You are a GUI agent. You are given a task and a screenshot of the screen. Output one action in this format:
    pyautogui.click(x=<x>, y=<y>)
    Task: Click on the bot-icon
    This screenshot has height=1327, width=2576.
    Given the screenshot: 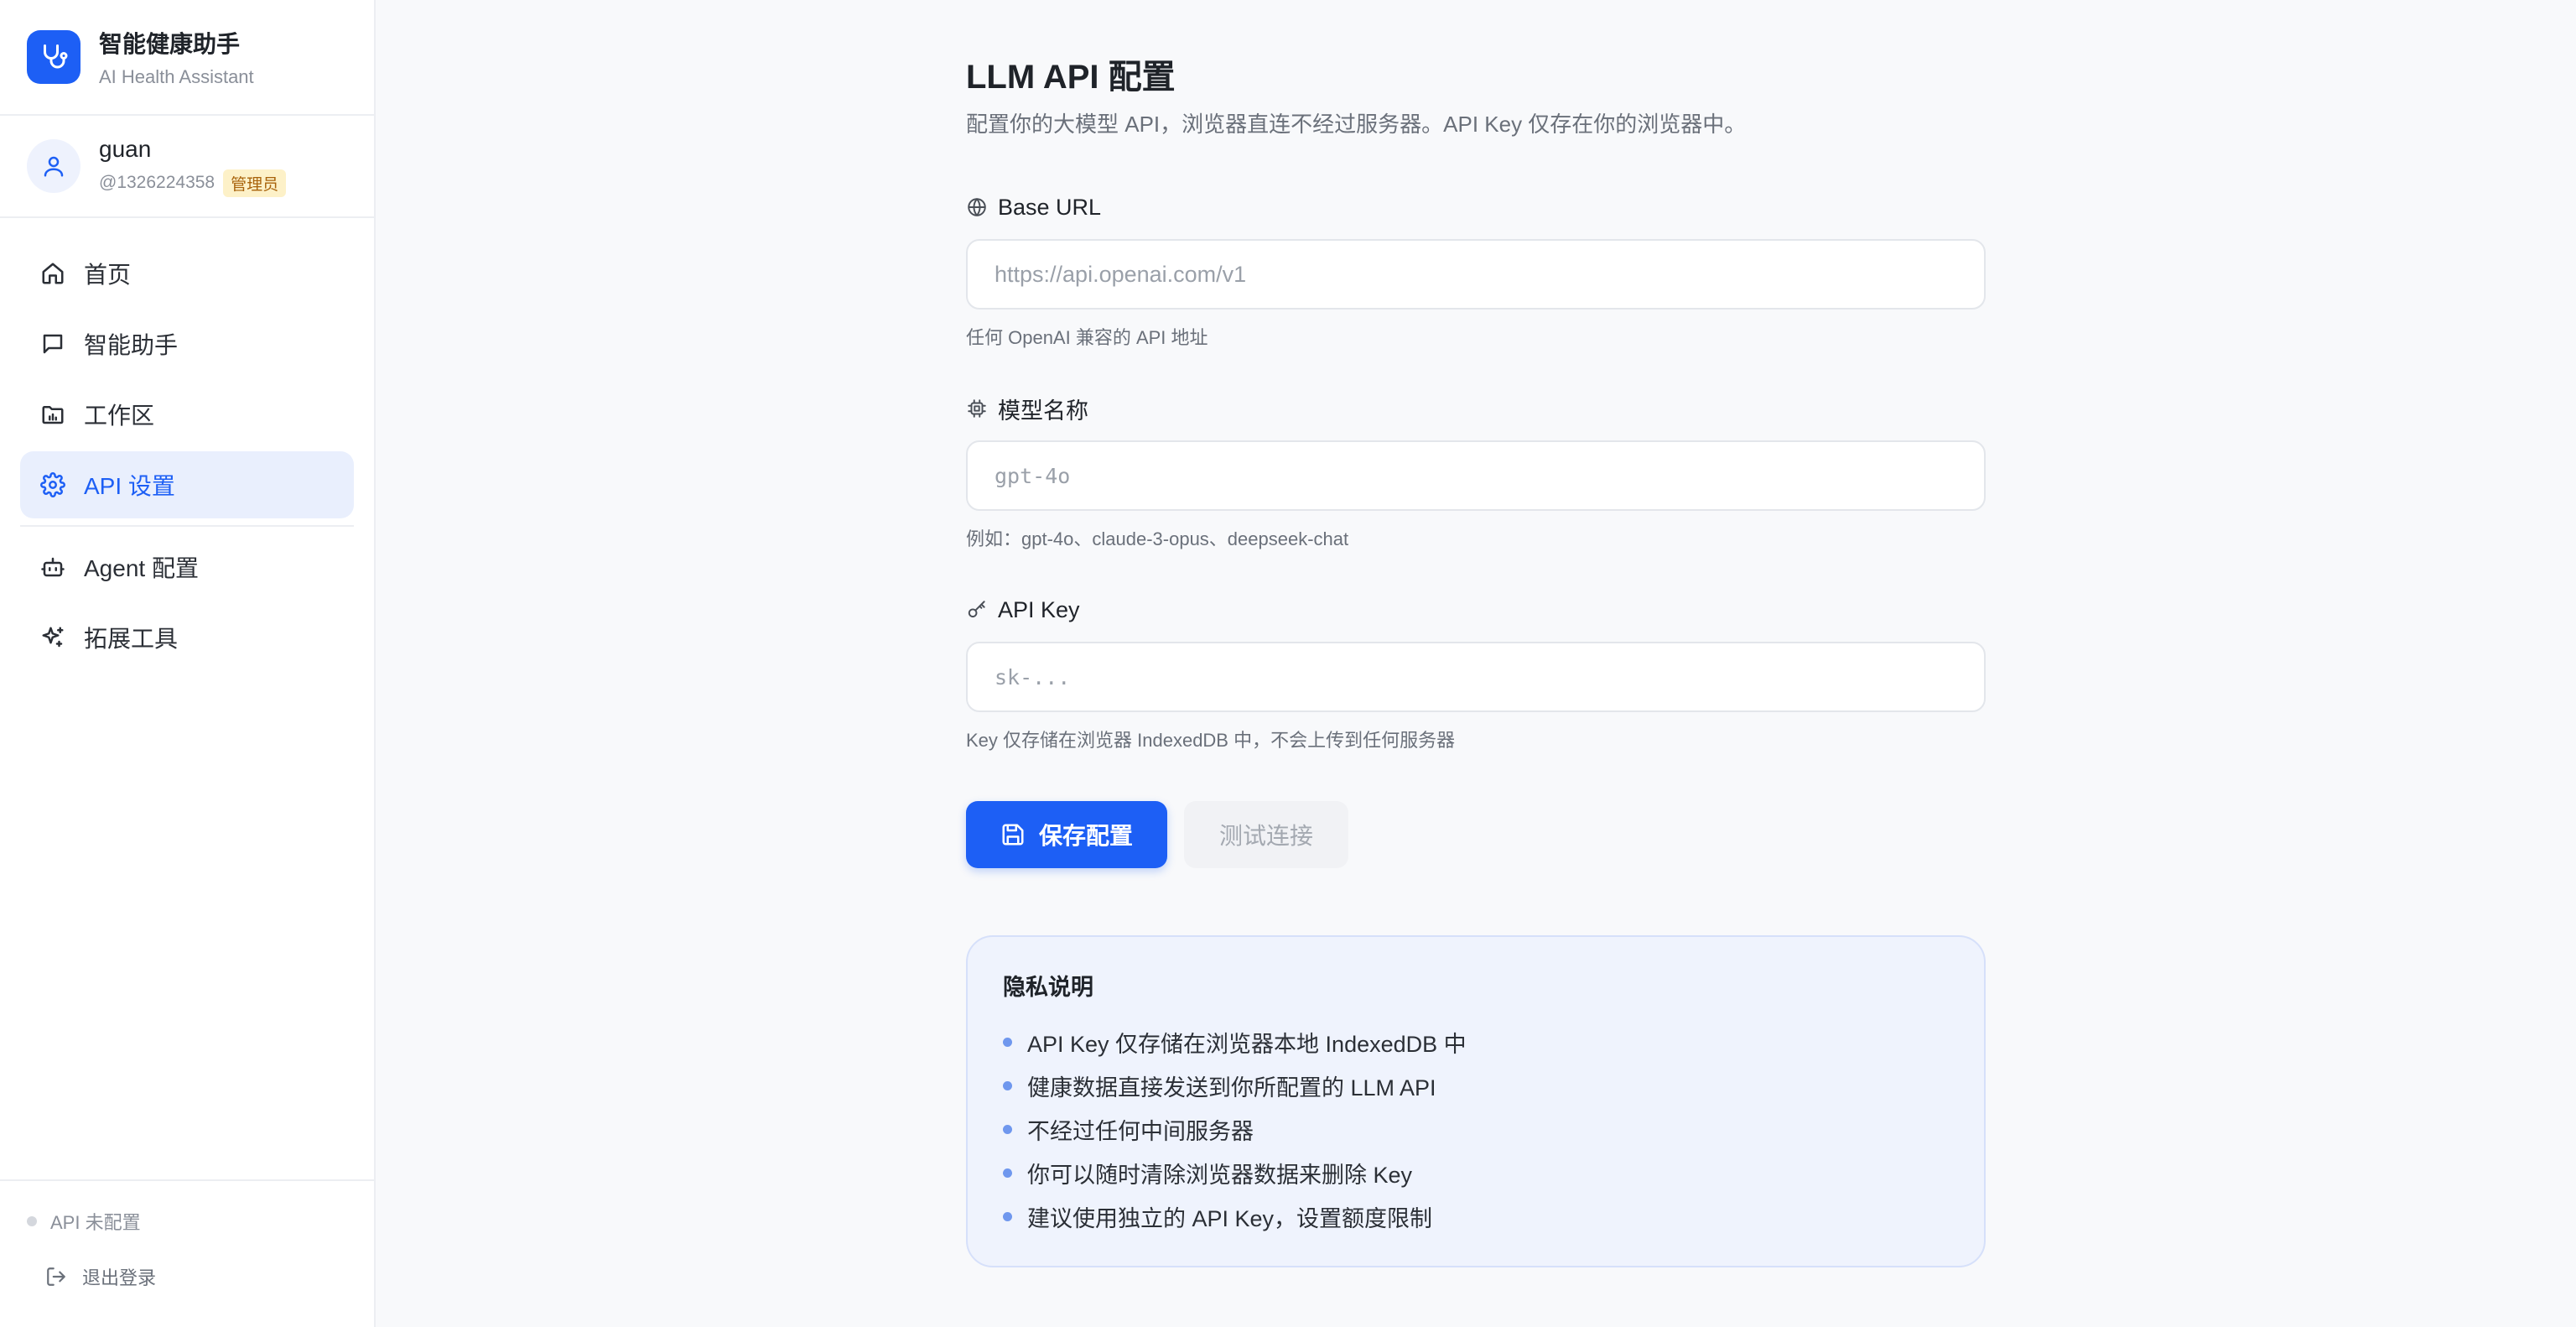 What is the action you would take?
    pyautogui.click(x=53, y=567)
    